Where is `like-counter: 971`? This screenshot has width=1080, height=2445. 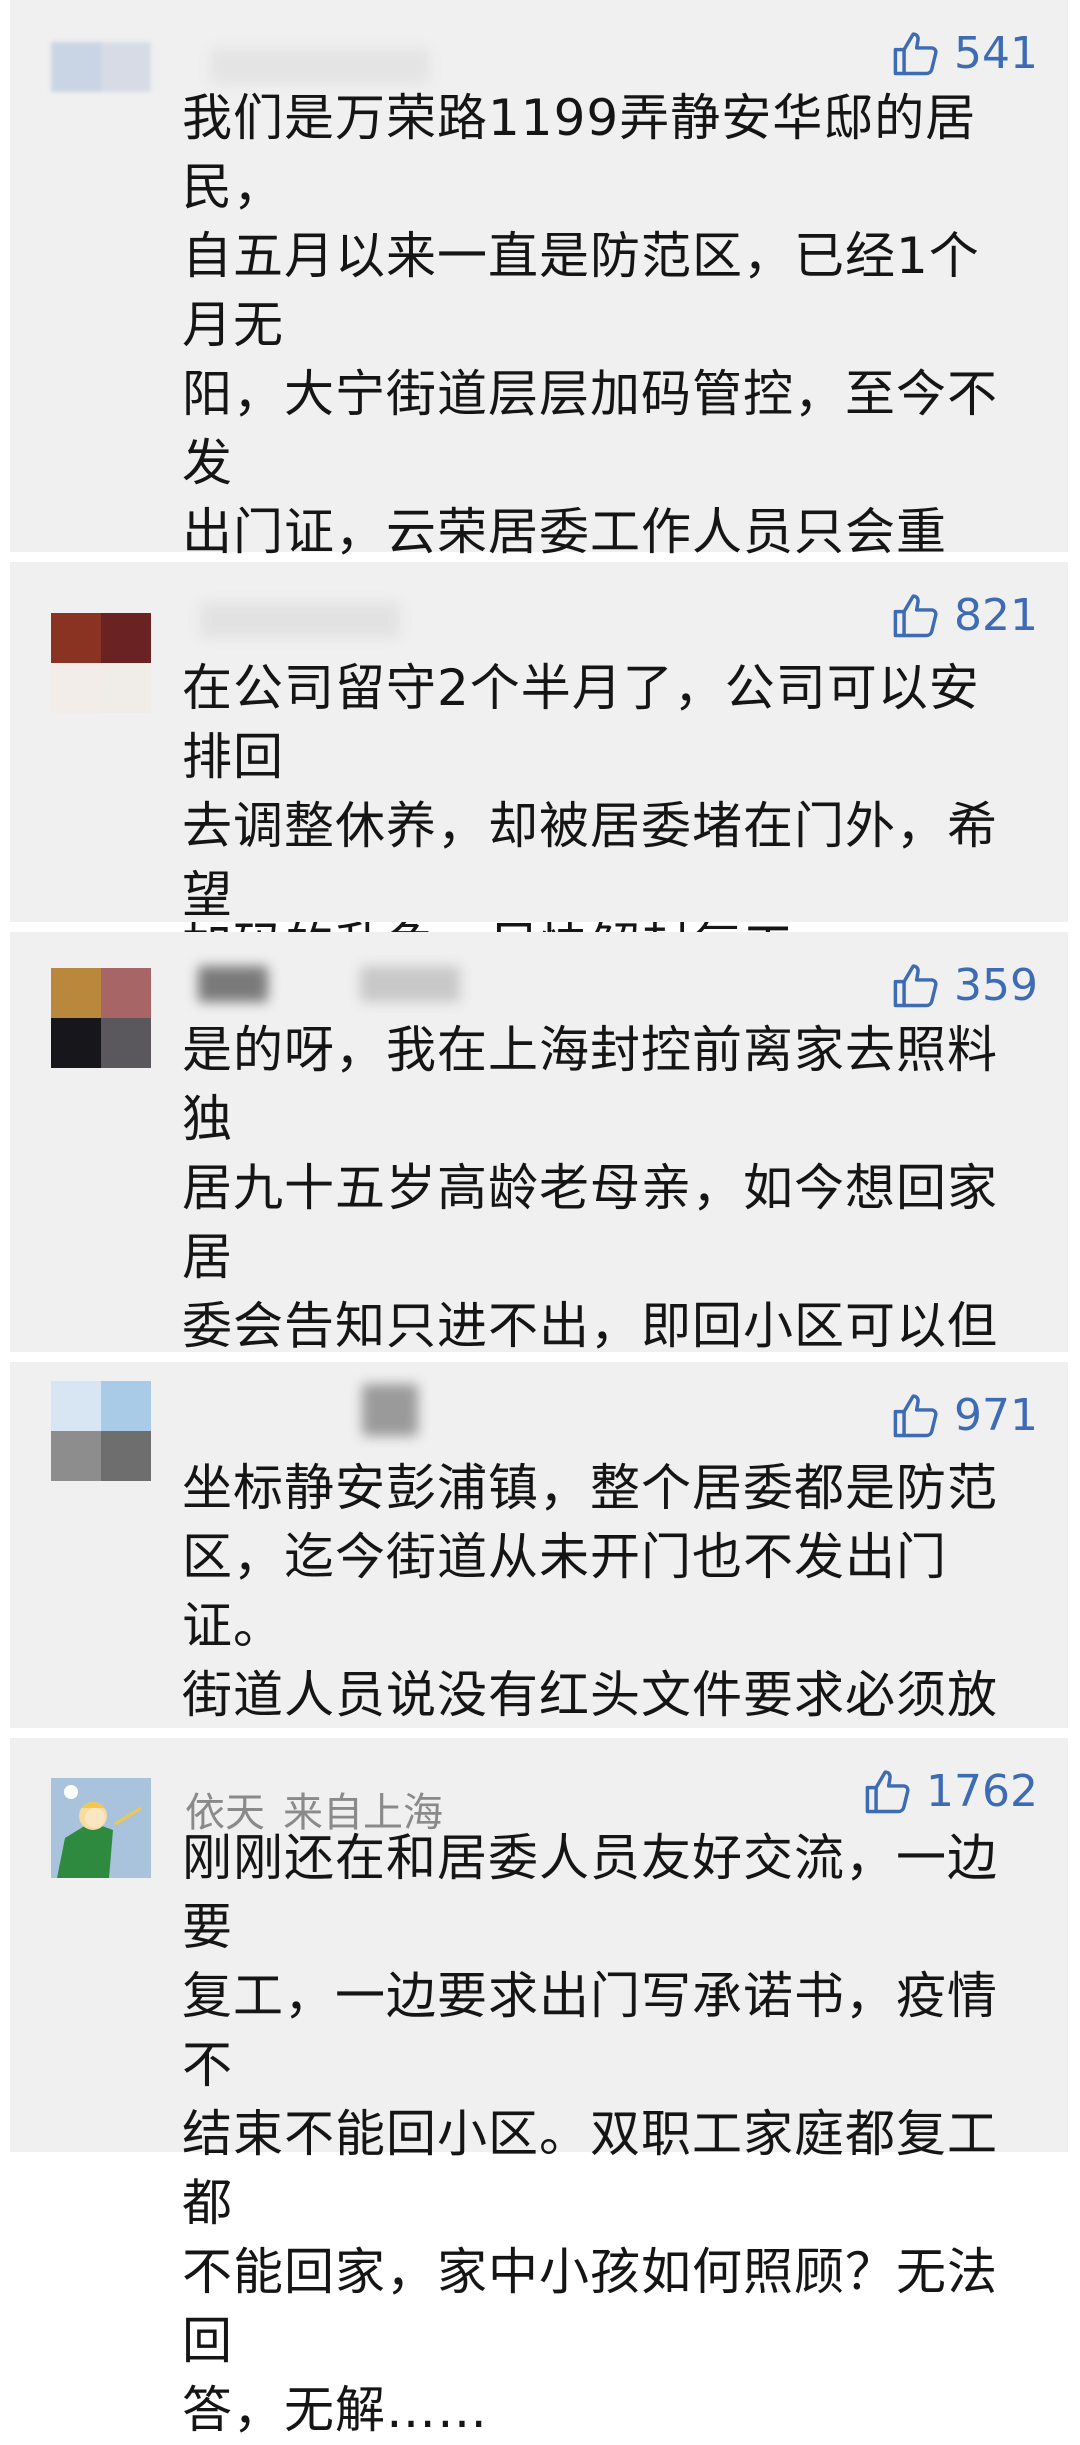 like-counter: 971 is located at coordinates (964, 1416).